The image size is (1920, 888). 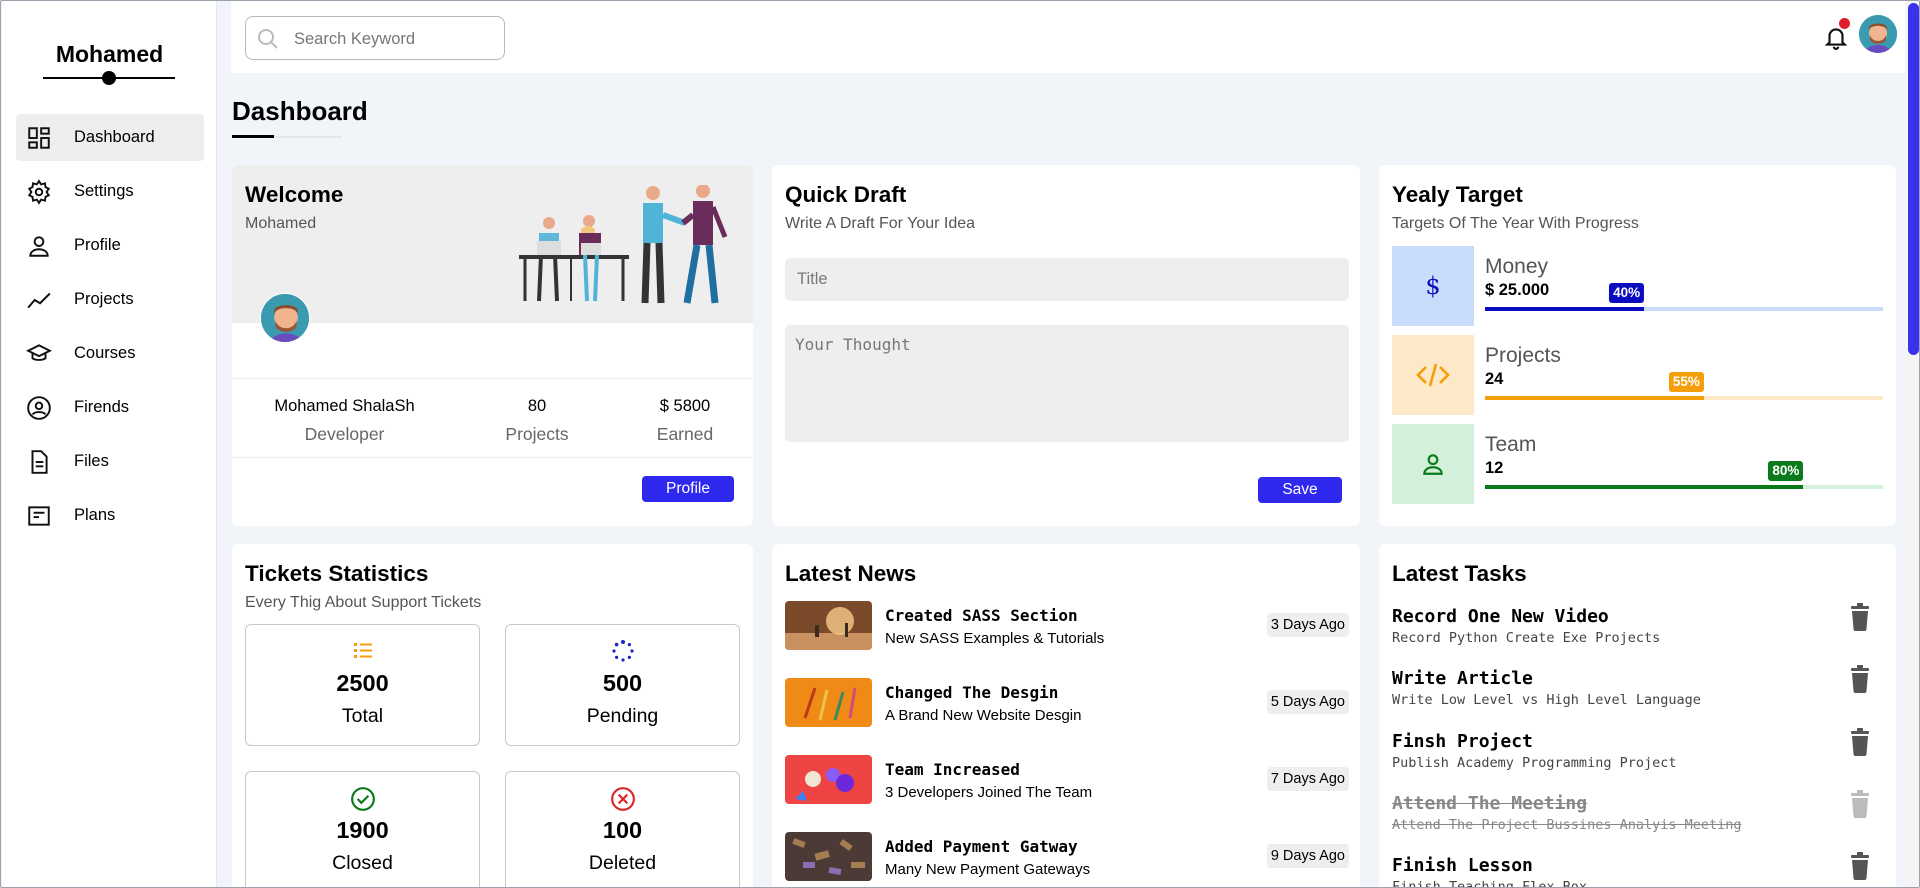 What do you see at coordinates (39, 137) in the screenshot?
I see `dashboard-icon` at bounding box center [39, 137].